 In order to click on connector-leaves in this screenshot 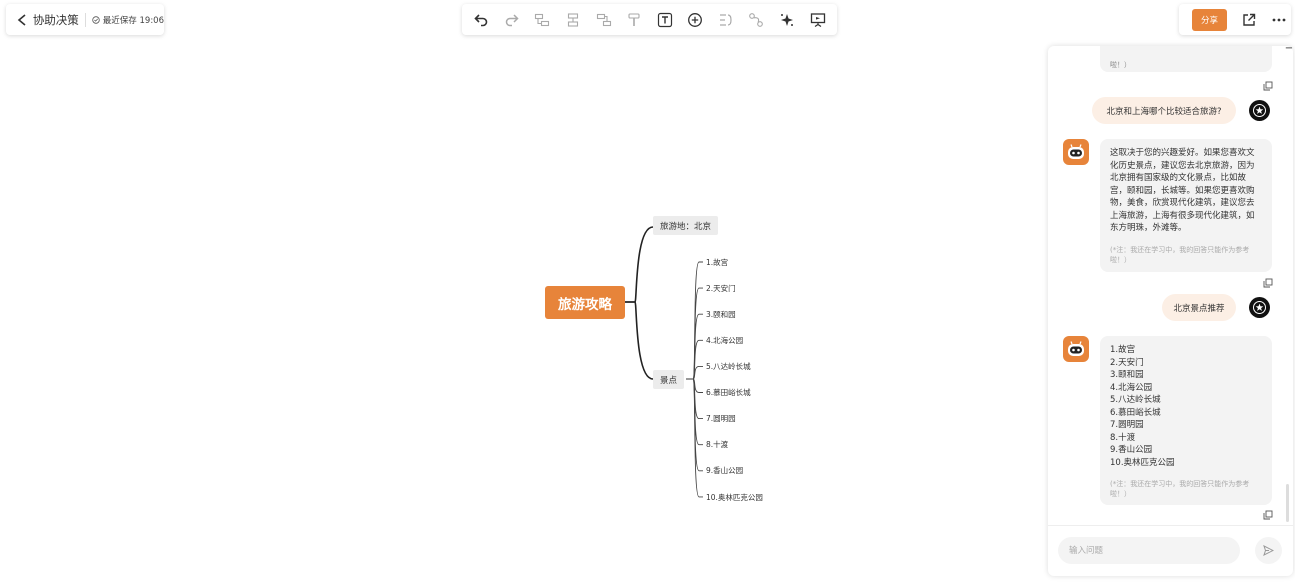, I will do `click(697, 379)`.